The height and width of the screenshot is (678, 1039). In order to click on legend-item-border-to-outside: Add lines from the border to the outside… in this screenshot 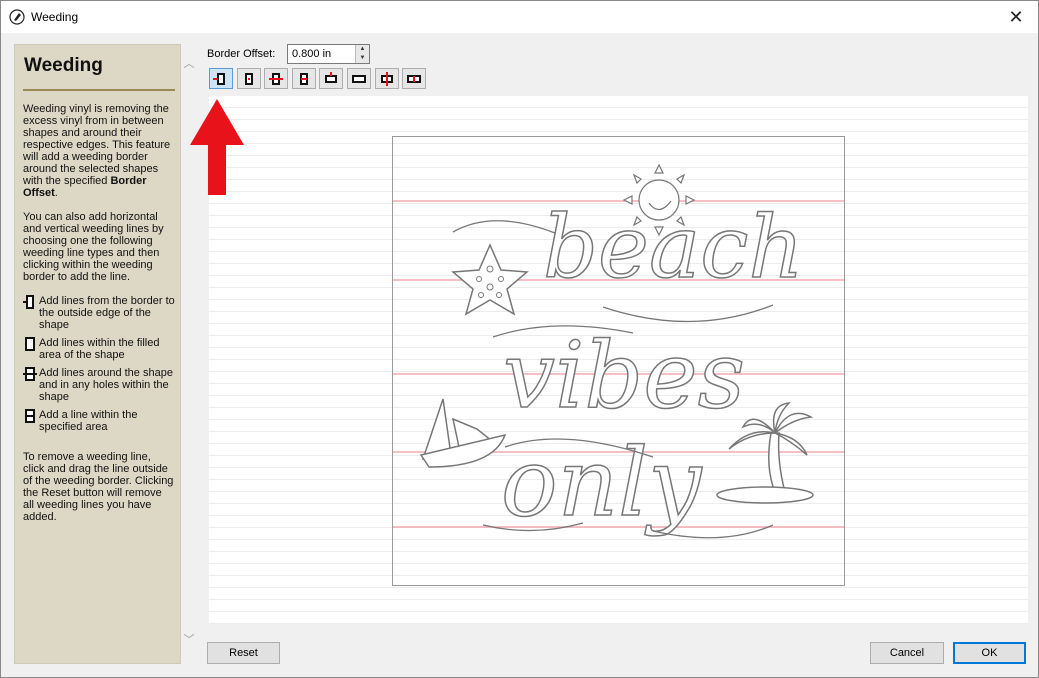, I will do `click(99, 313)`.